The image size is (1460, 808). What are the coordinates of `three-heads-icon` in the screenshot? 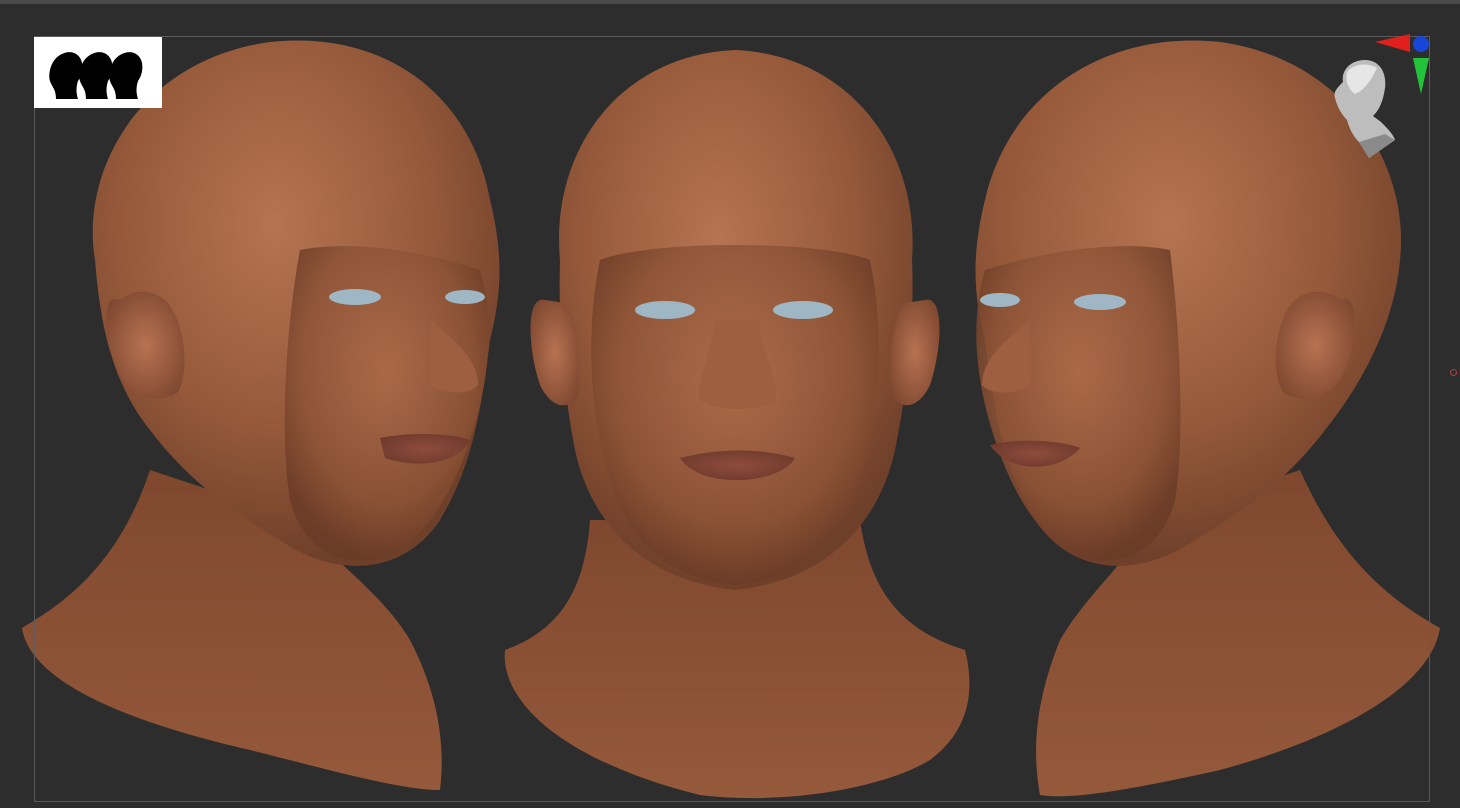 It's located at (98, 72).